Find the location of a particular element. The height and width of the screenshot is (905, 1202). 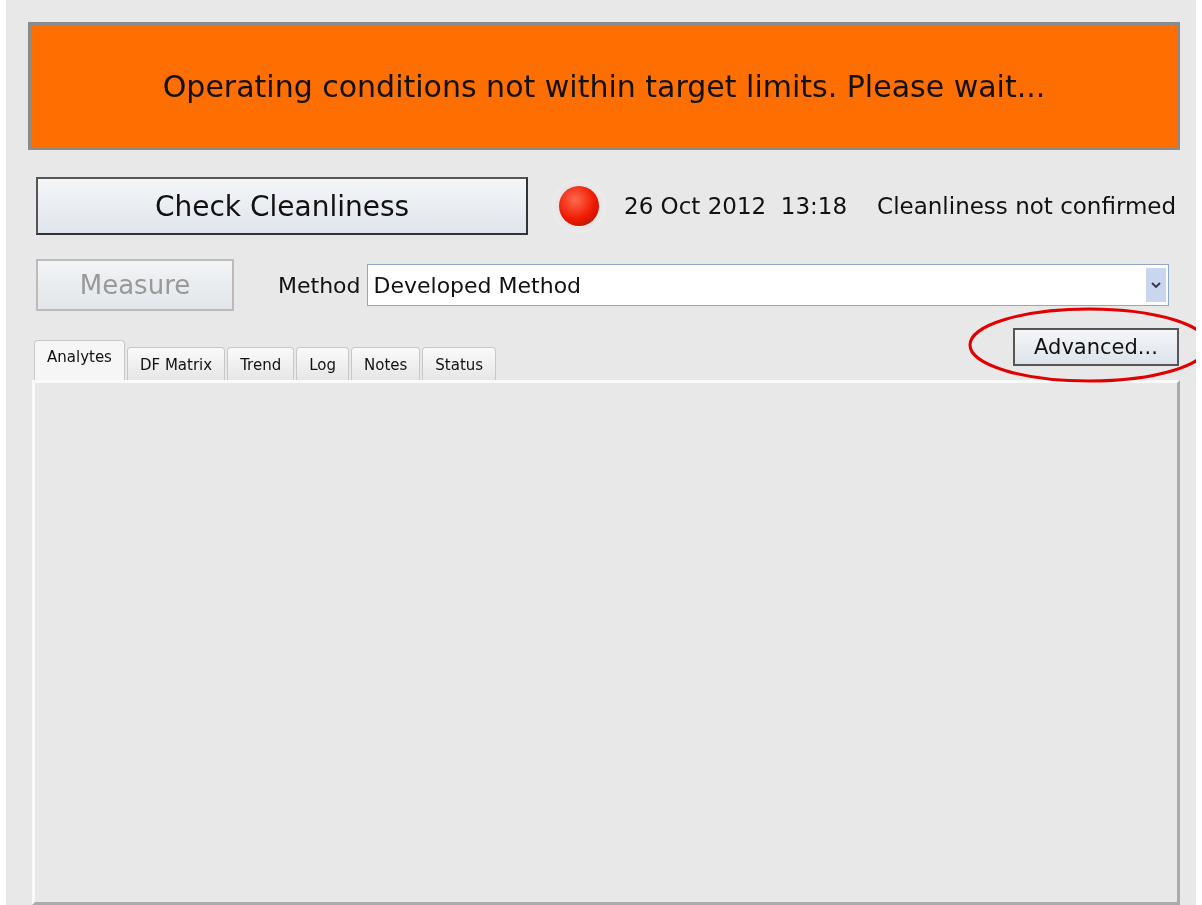

tab: Analytes is located at coordinates (79, 360).